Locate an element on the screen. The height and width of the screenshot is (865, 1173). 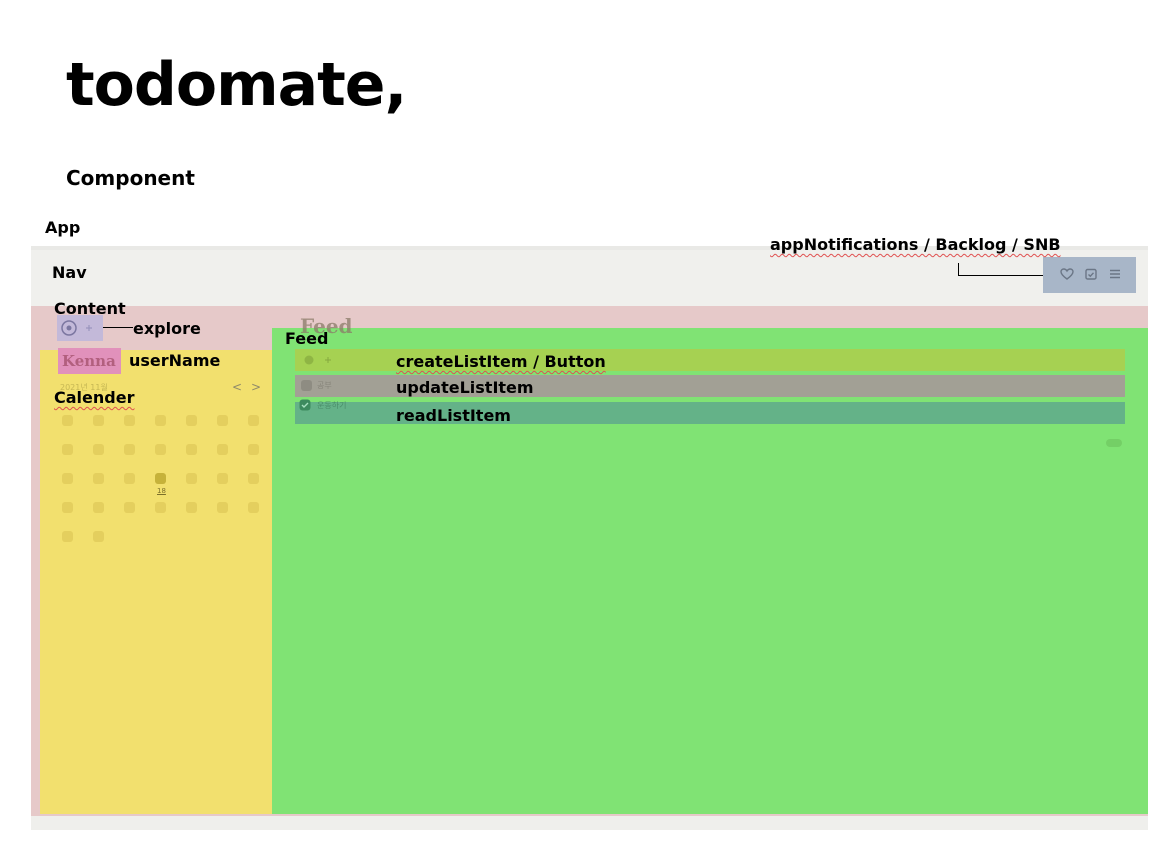
calender-label: Calender is located at coordinates (94, 397).